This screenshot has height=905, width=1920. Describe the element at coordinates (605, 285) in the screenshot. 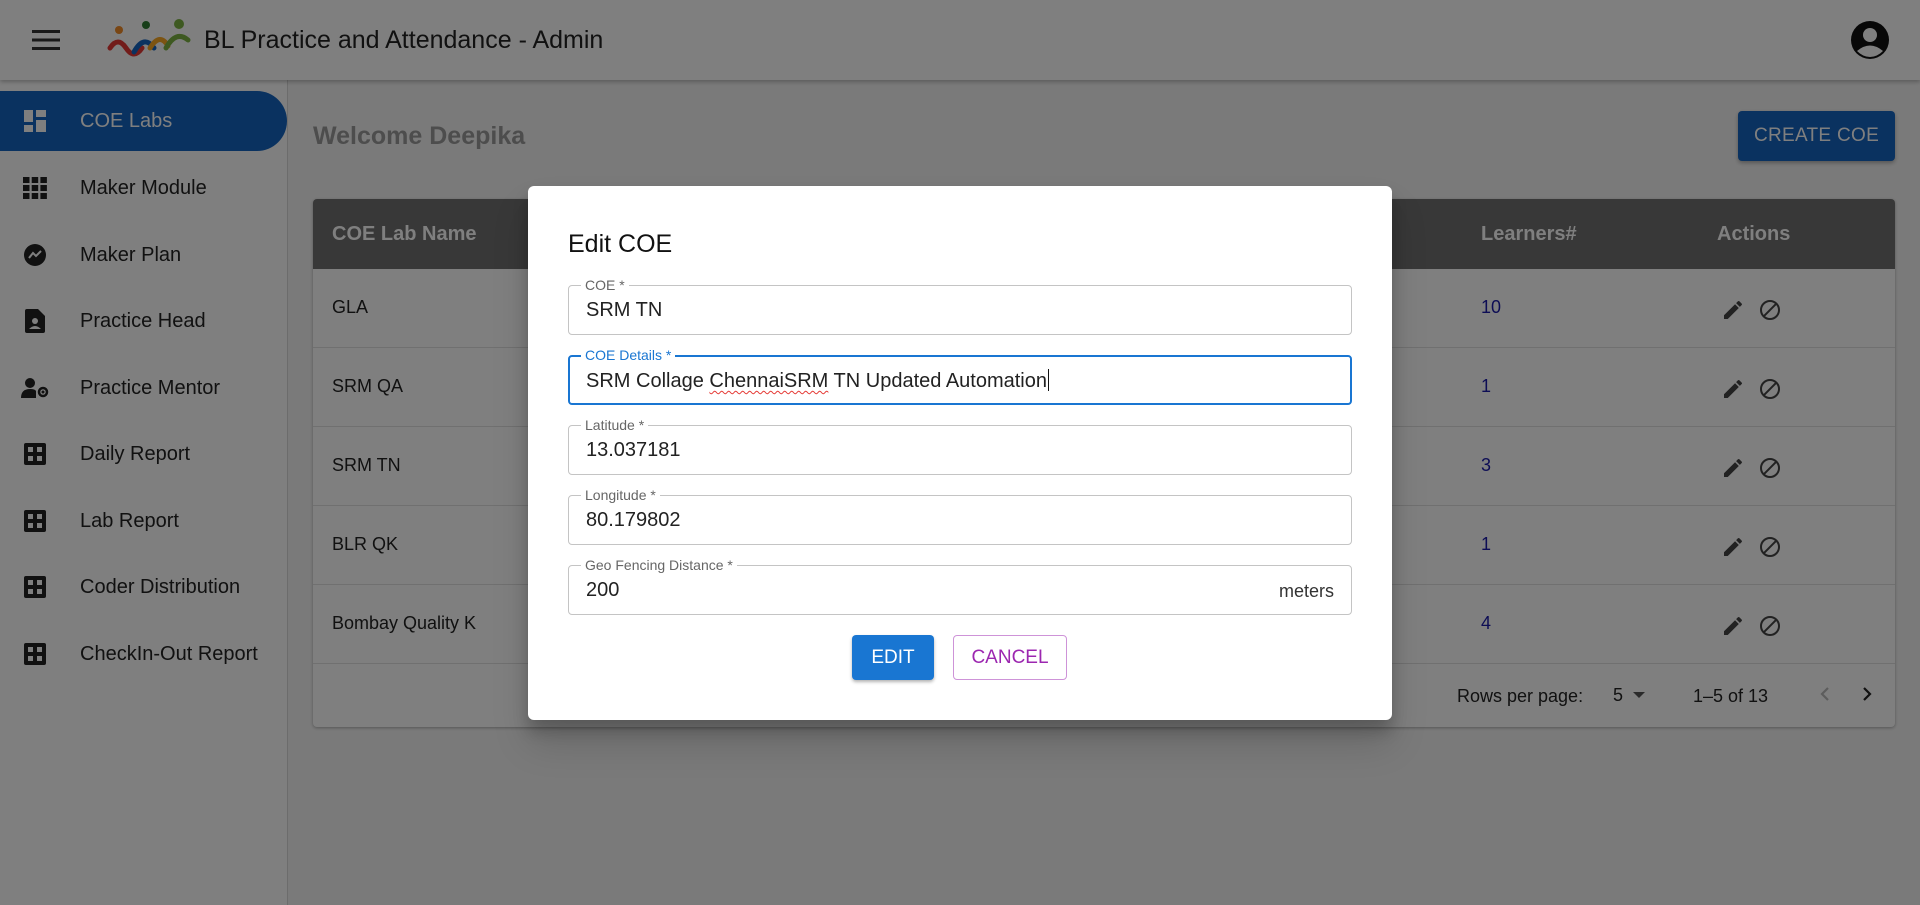

I see `coe-field-label: COE *` at that location.